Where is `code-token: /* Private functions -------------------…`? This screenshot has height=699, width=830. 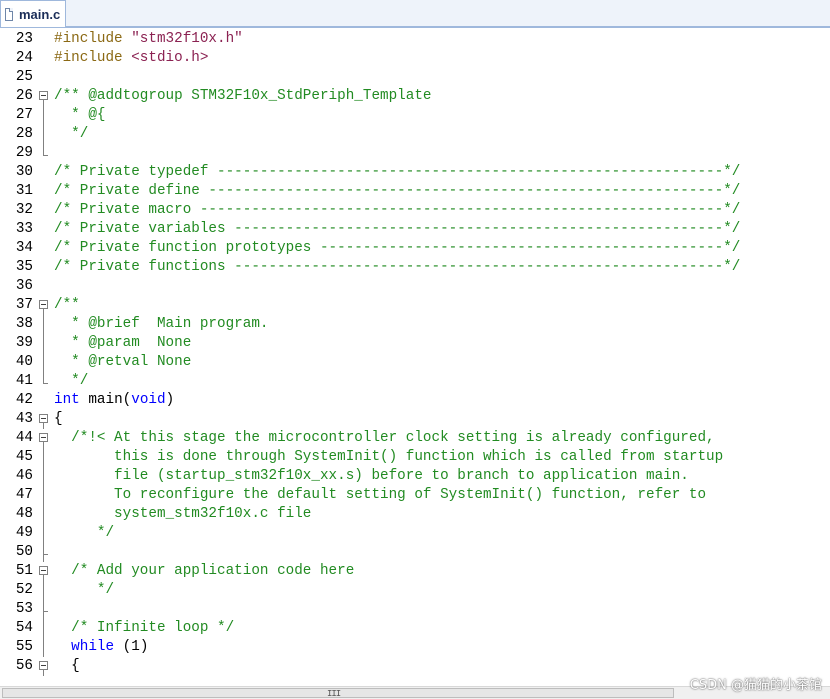 code-token: /* Private functions -------------------… is located at coordinates (397, 267).